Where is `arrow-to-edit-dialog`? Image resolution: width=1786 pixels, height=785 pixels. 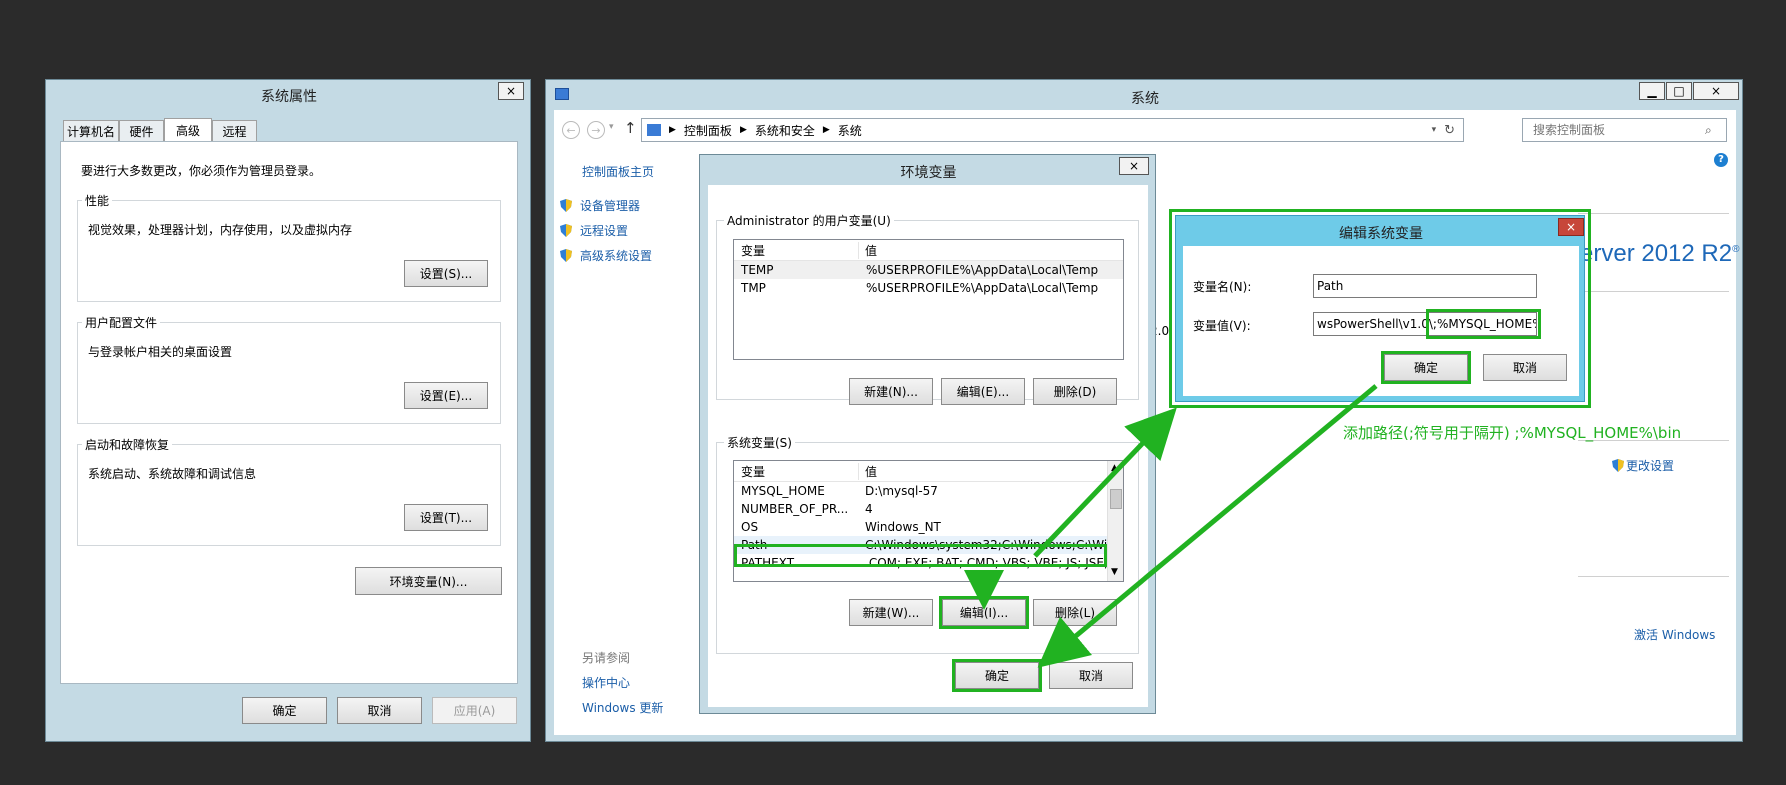
arrow-to-edit-dialog is located at coordinates (1105, 482).